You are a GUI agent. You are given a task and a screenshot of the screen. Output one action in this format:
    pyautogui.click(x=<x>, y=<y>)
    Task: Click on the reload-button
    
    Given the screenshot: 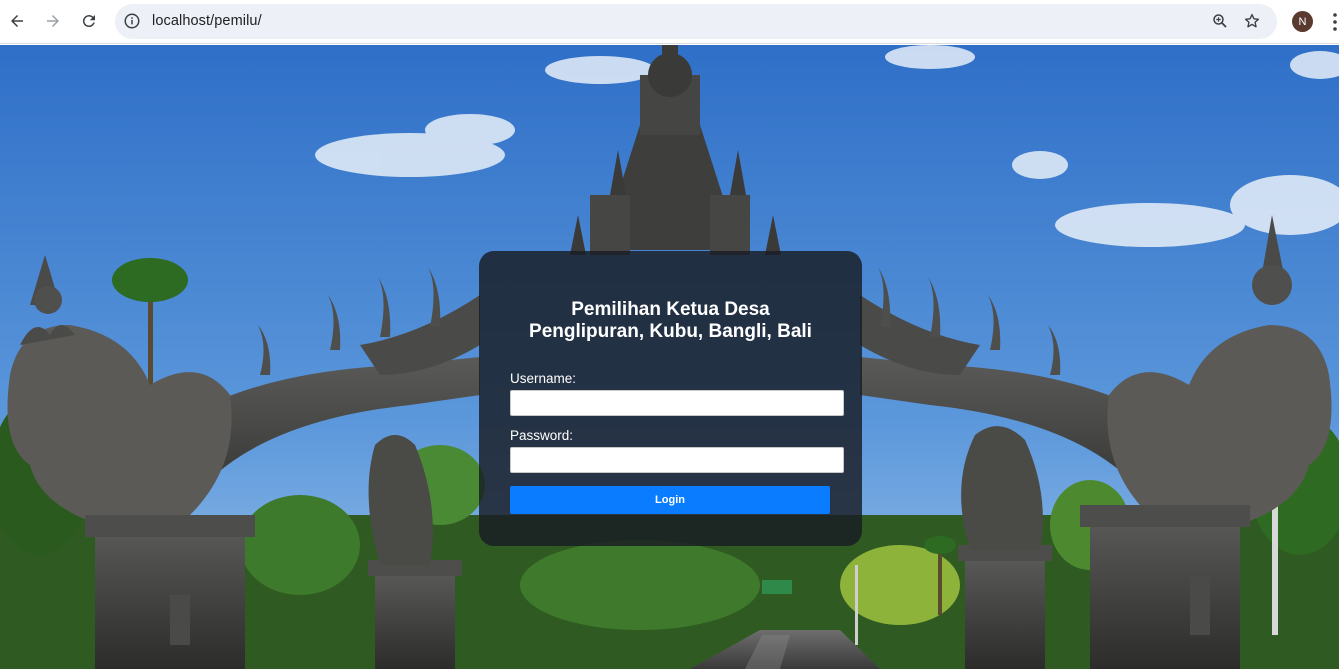 What is the action you would take?
    pyautogui.click(x=89, y=21)
    